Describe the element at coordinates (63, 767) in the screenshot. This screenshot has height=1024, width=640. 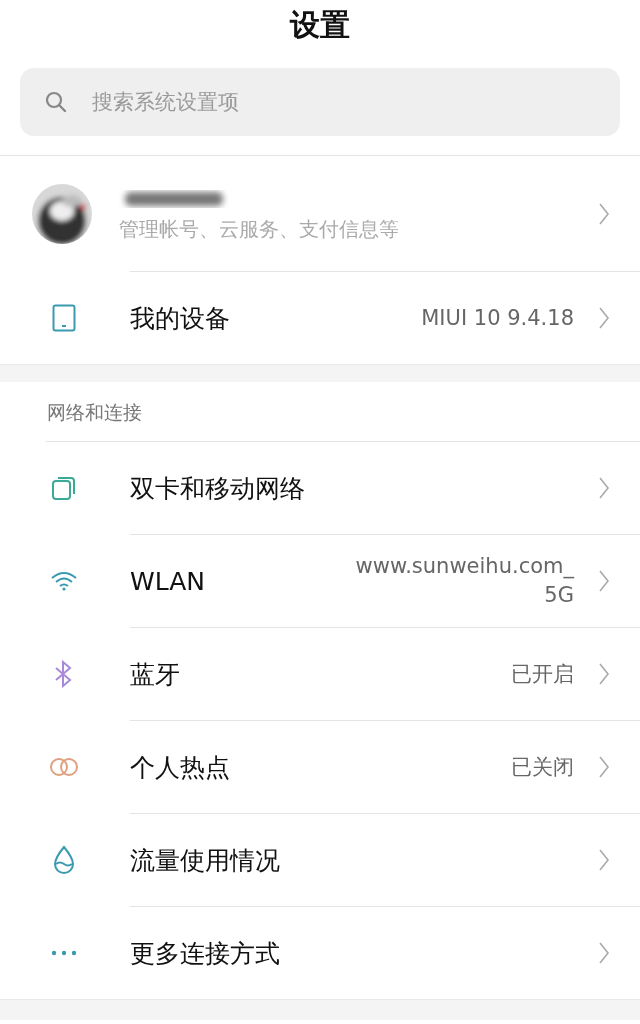
I see `linked-rings-icon` at that location.